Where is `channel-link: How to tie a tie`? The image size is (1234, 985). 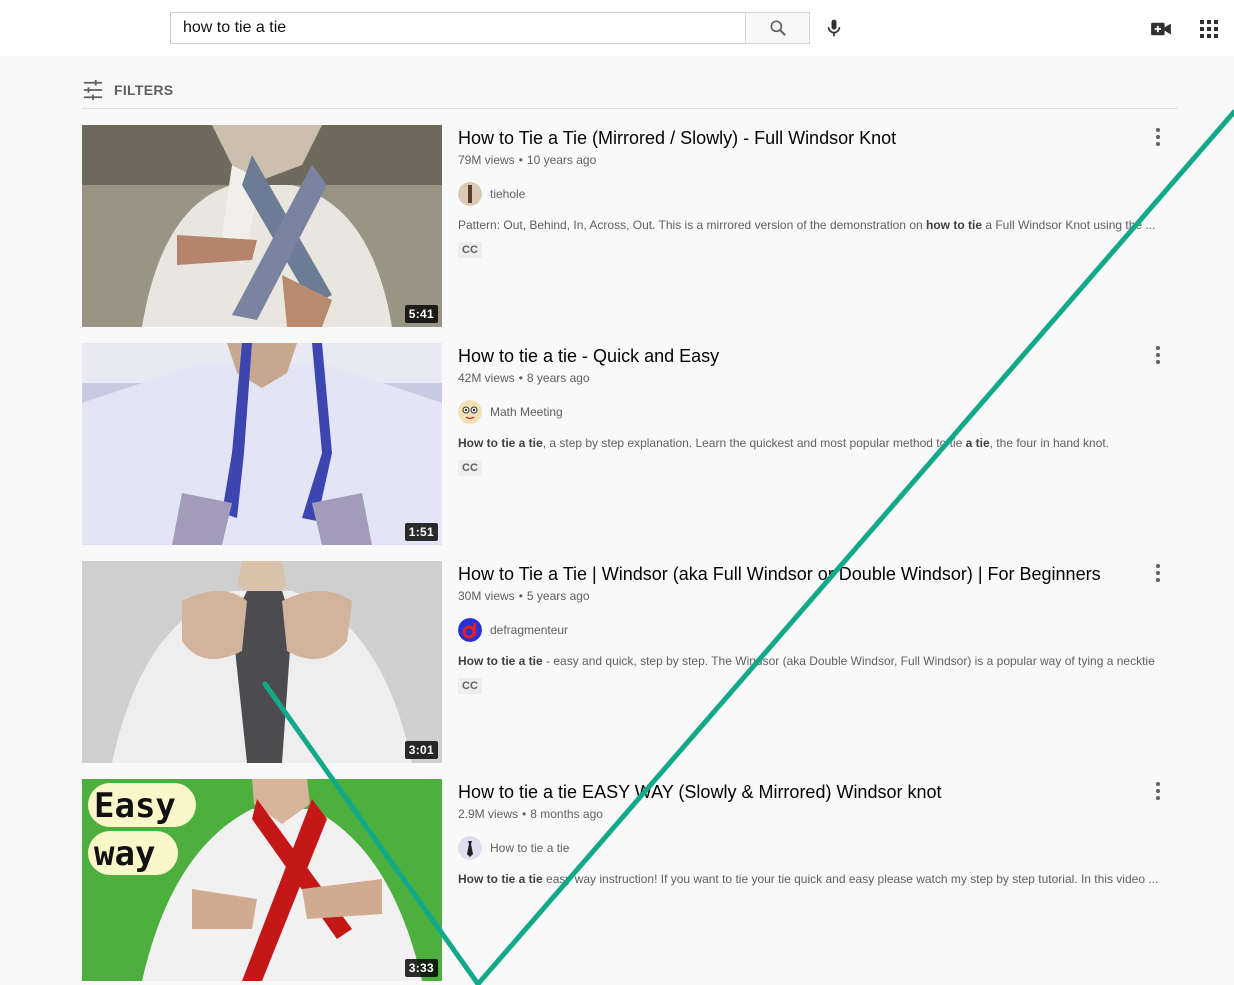
channel-link: How to tie a tie is located at coordinates (808, 848).